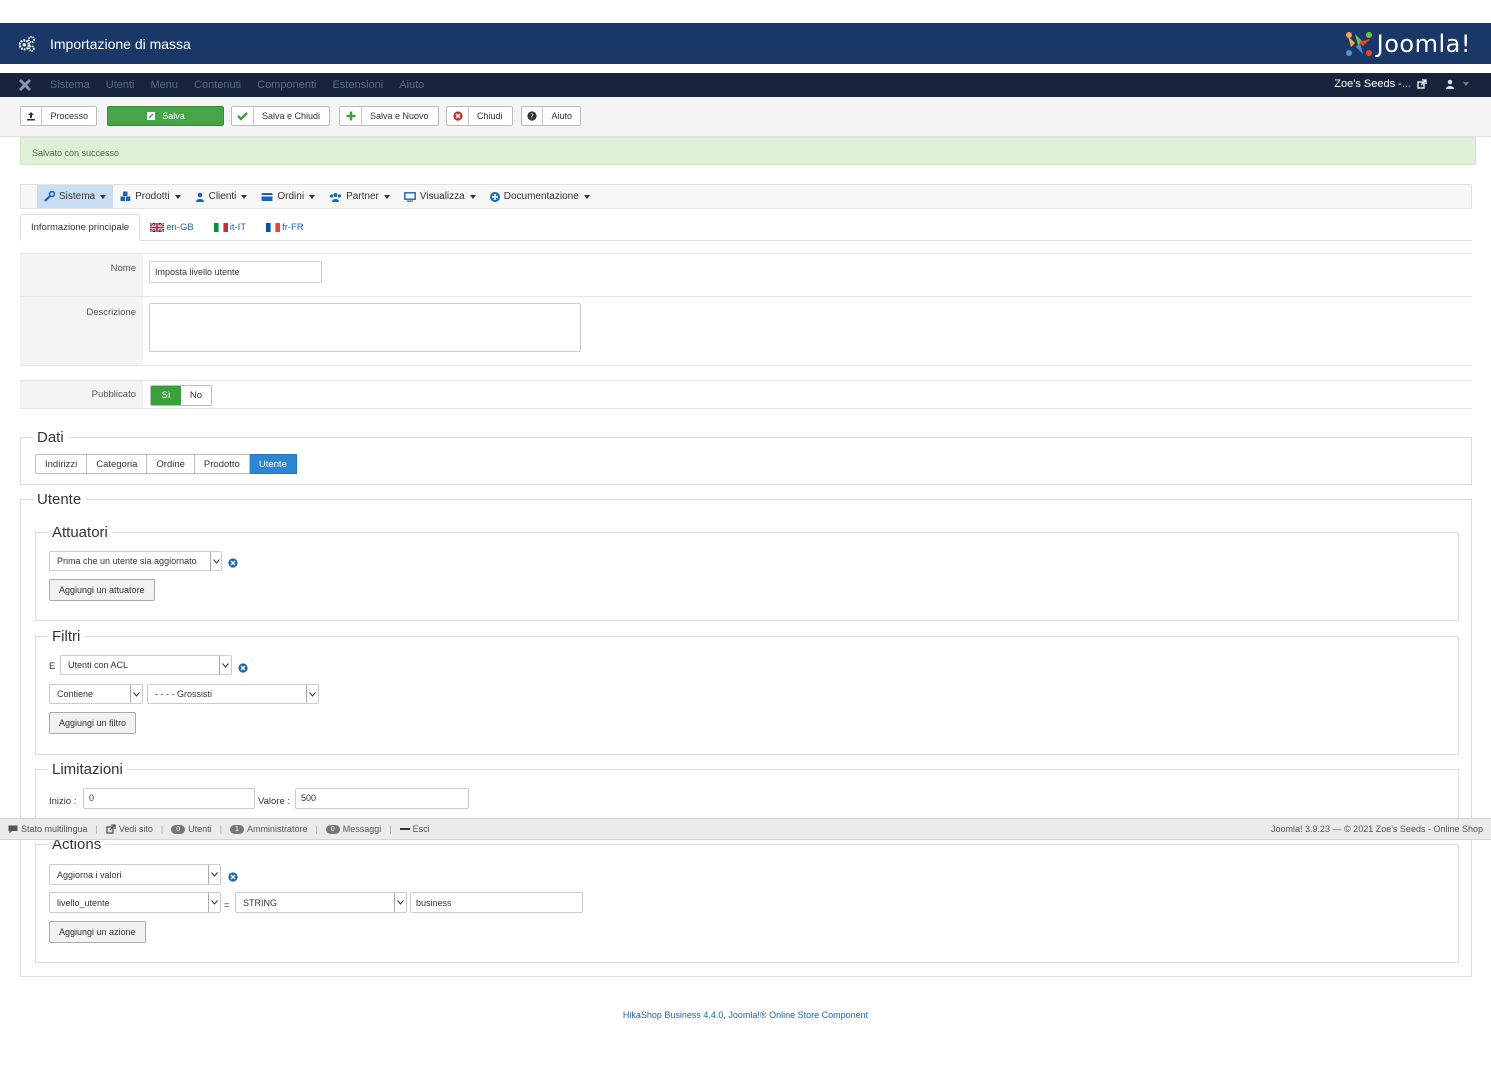 The image size is (1491, 1080). I want to click on hika-menu-documentazione-label: Documentazione, so click(541, 196).